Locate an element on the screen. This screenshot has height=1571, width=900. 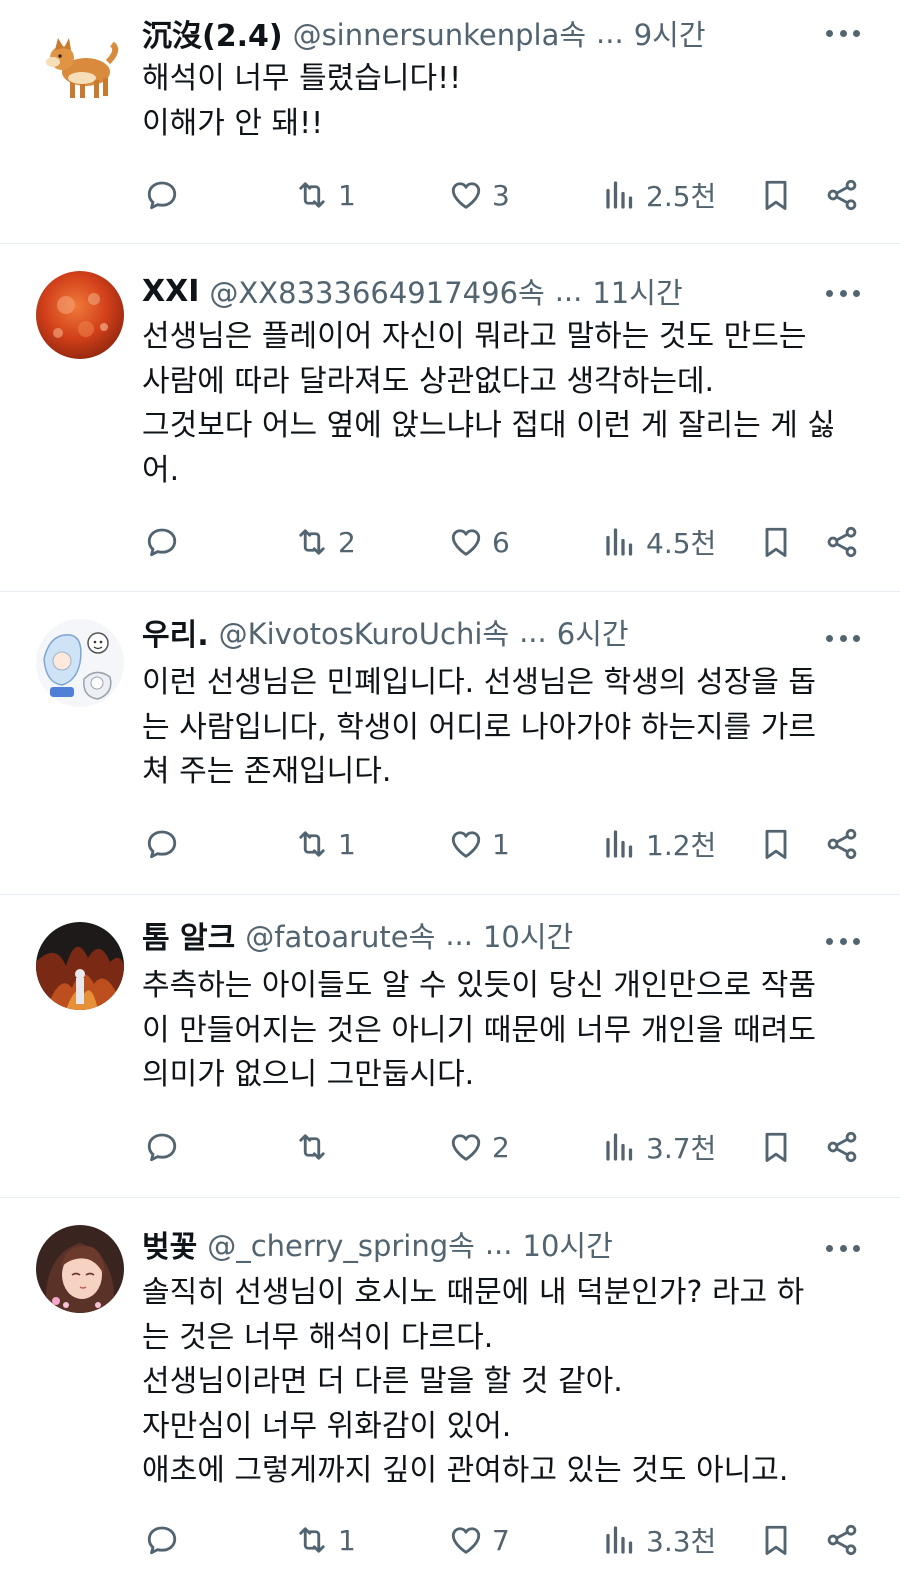
view-count: 1.2천 is located at coordinates (681, 845).